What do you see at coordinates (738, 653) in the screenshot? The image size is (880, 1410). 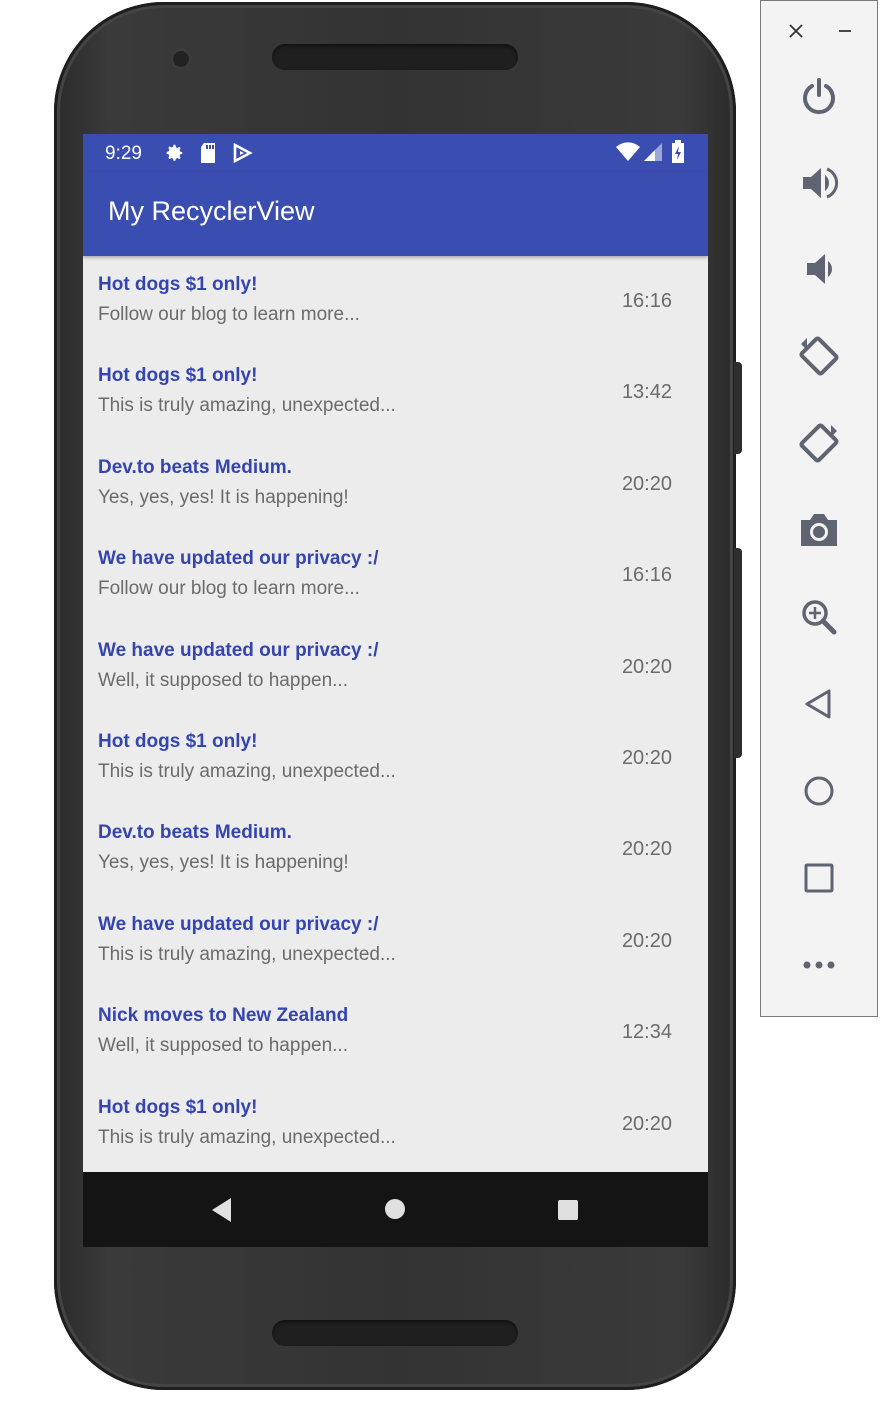 I see `phone-volume-button` at bounding box center [738, 653].